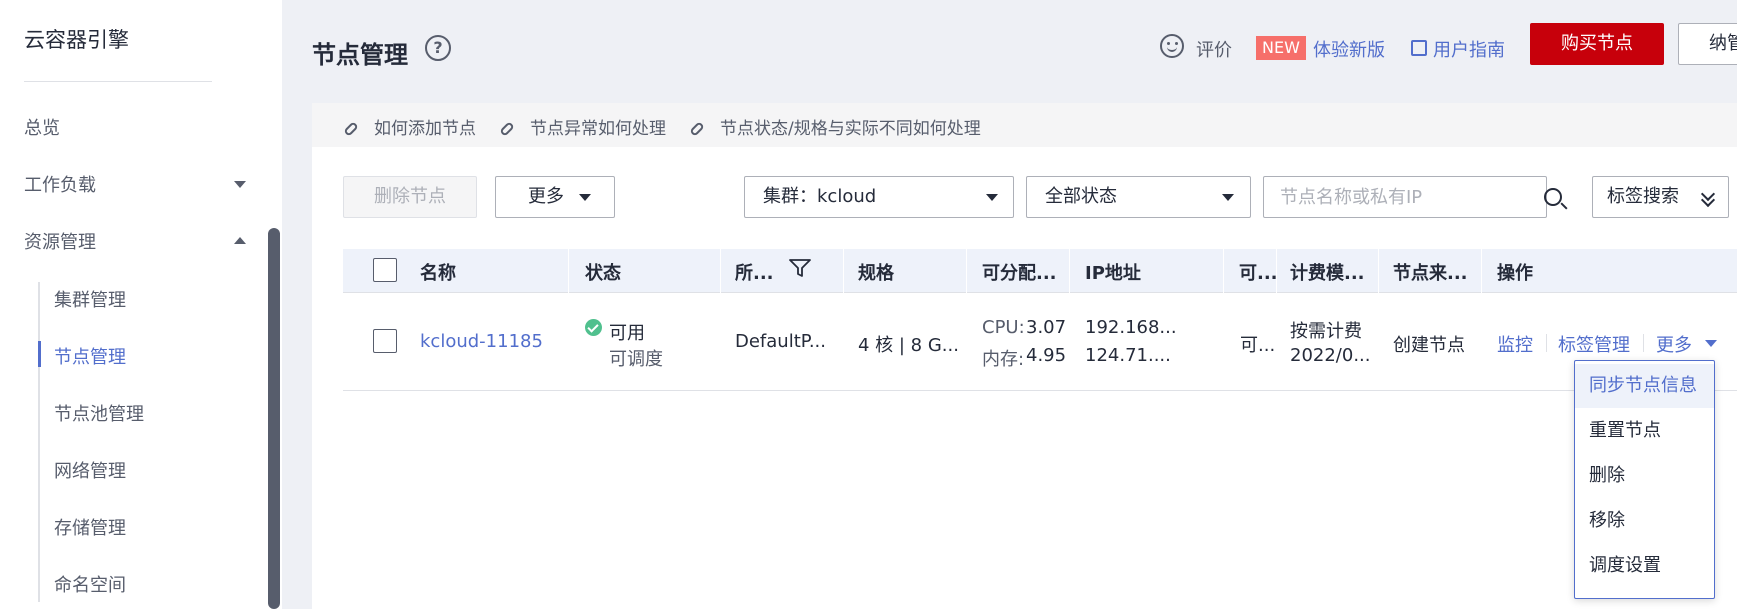 Image resolution: width=1737 pixels, height=609 pixels. Describe the element at coordinates (90, 299) in the screenshot. I see `sidebar-item-clusters: 集群管理` at that location.